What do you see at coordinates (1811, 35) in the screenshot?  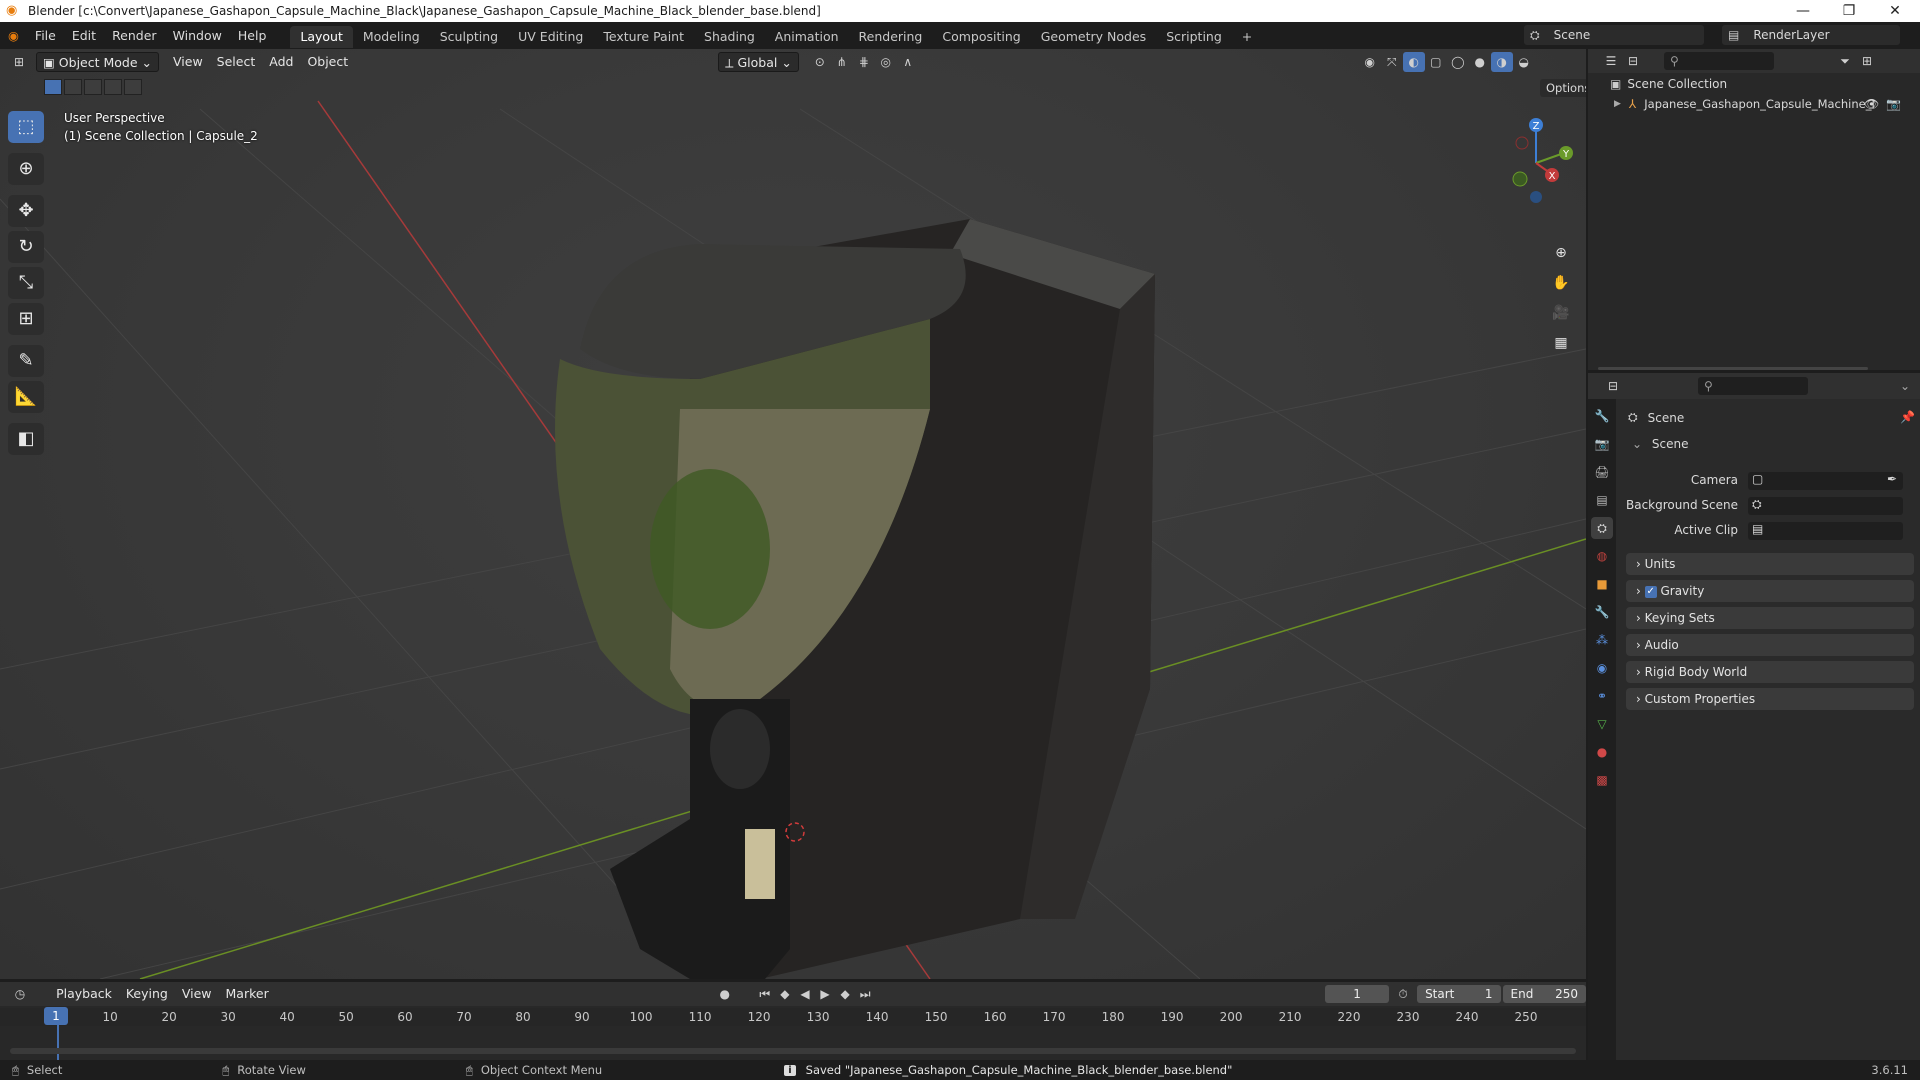 I see `view-layer-selector: ▤ RenderLayer` at bounding box center [1811, 35].